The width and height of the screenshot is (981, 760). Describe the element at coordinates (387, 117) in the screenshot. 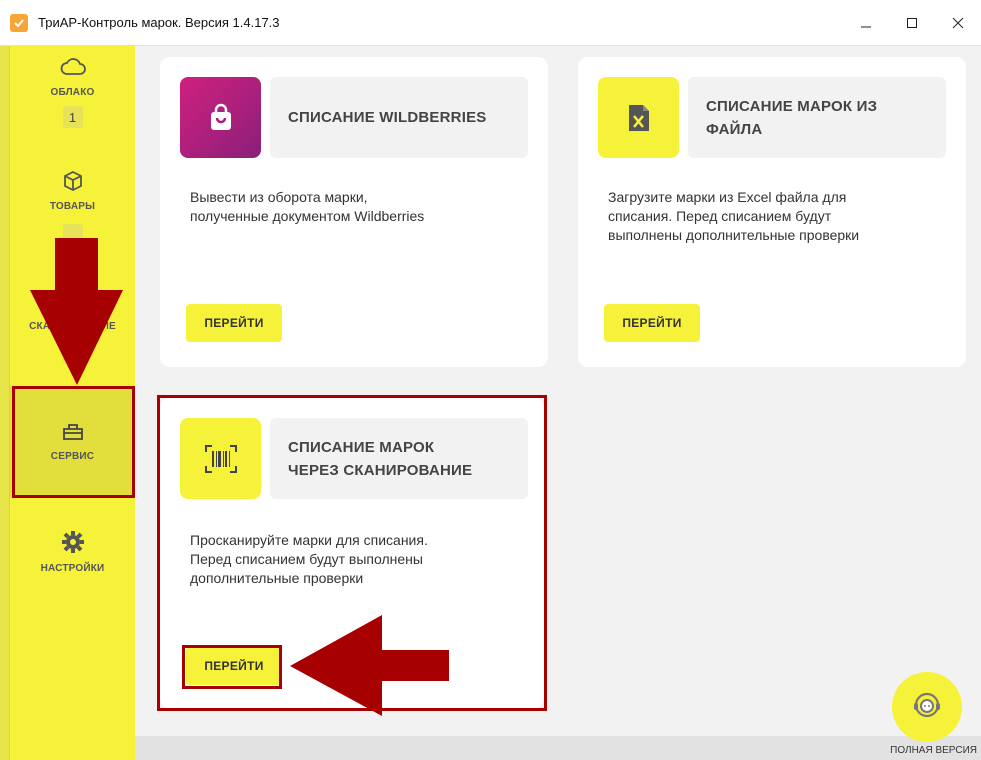

I see `card-title: СПИСАНИЕ WILDBERRIES` at that location.